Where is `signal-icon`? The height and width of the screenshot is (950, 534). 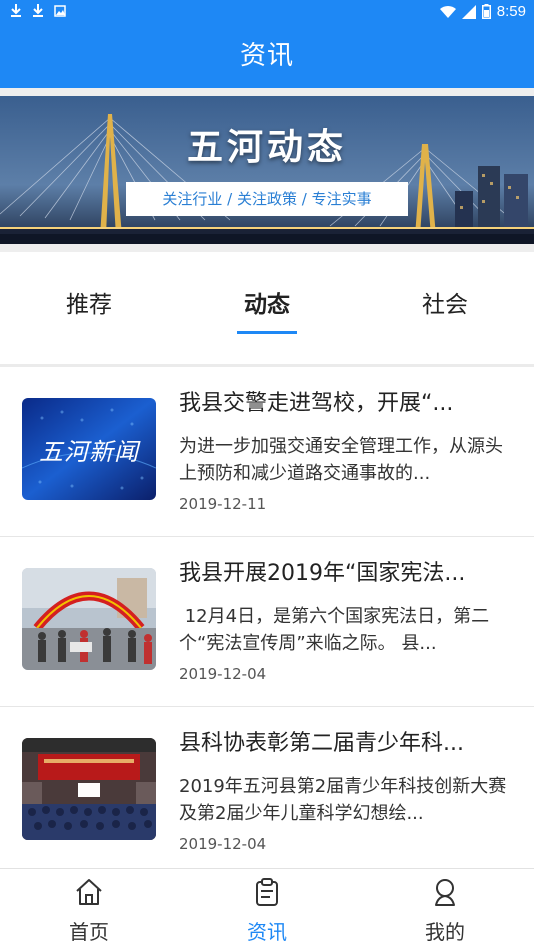
signal-icon is located at coordinates (468, 11).